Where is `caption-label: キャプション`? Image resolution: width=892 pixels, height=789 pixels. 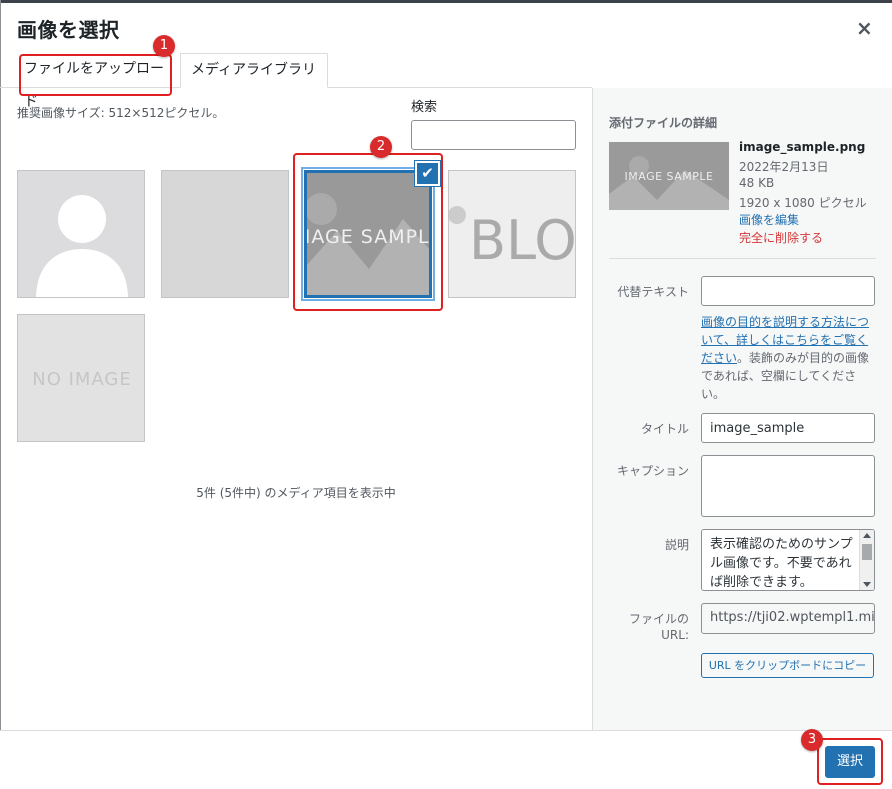 caption-label: キャプション is located at coordinates (652, 471).